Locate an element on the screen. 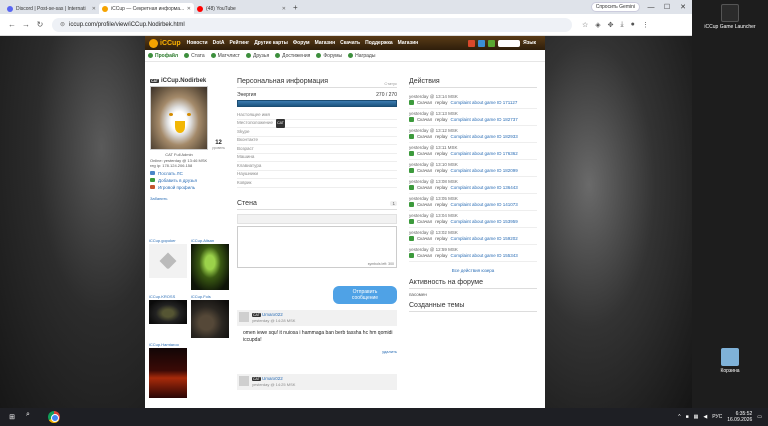 This screenshot has height=426, width=768. add-friend-link: Добавить в друзья is located at coordinates (190, 180).